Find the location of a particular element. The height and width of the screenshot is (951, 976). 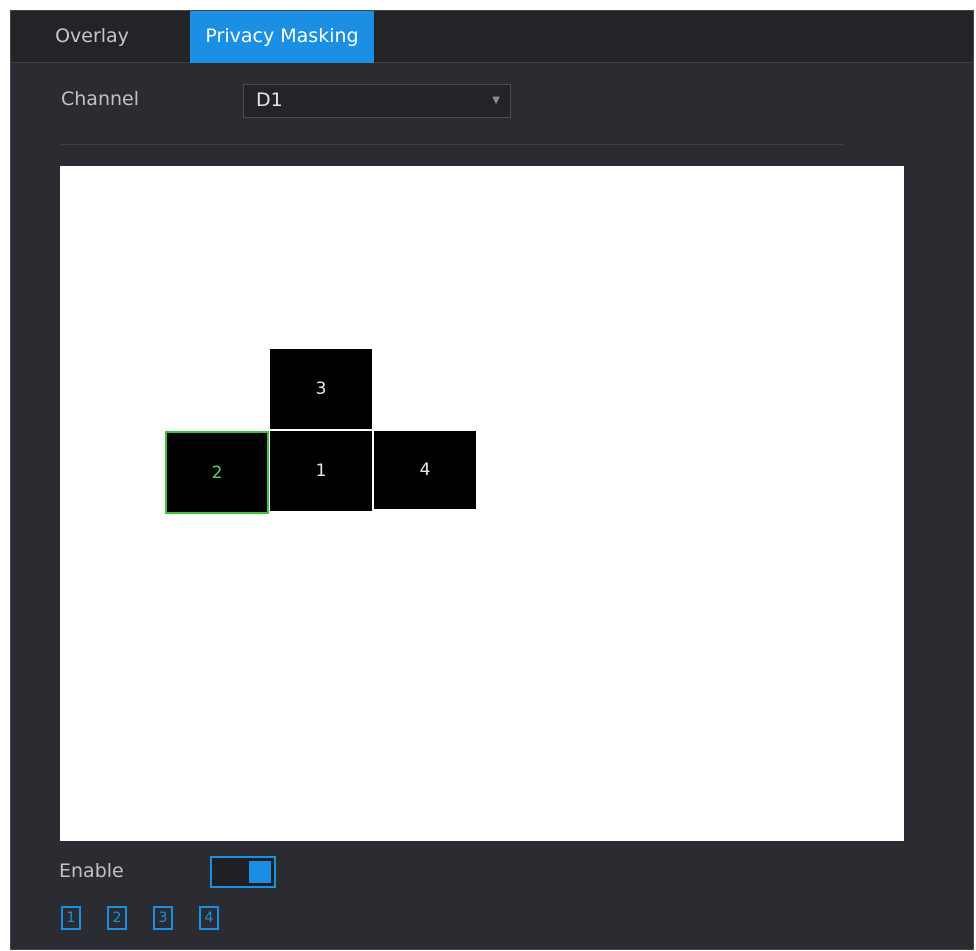

channel-label: Channel is located at coordinates (100, 99).